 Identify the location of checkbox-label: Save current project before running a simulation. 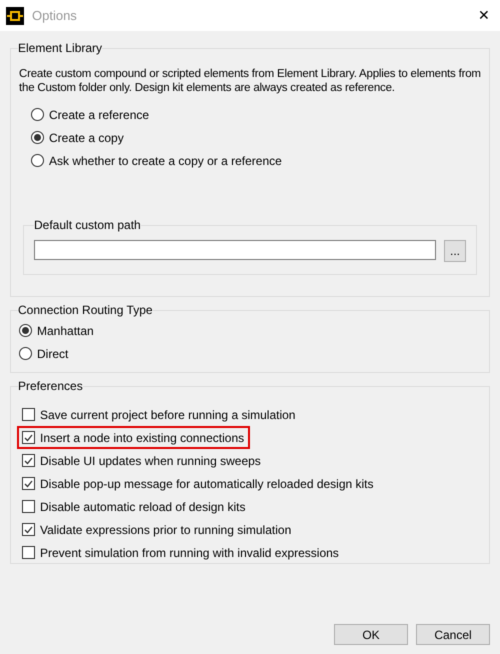
(168, 415).